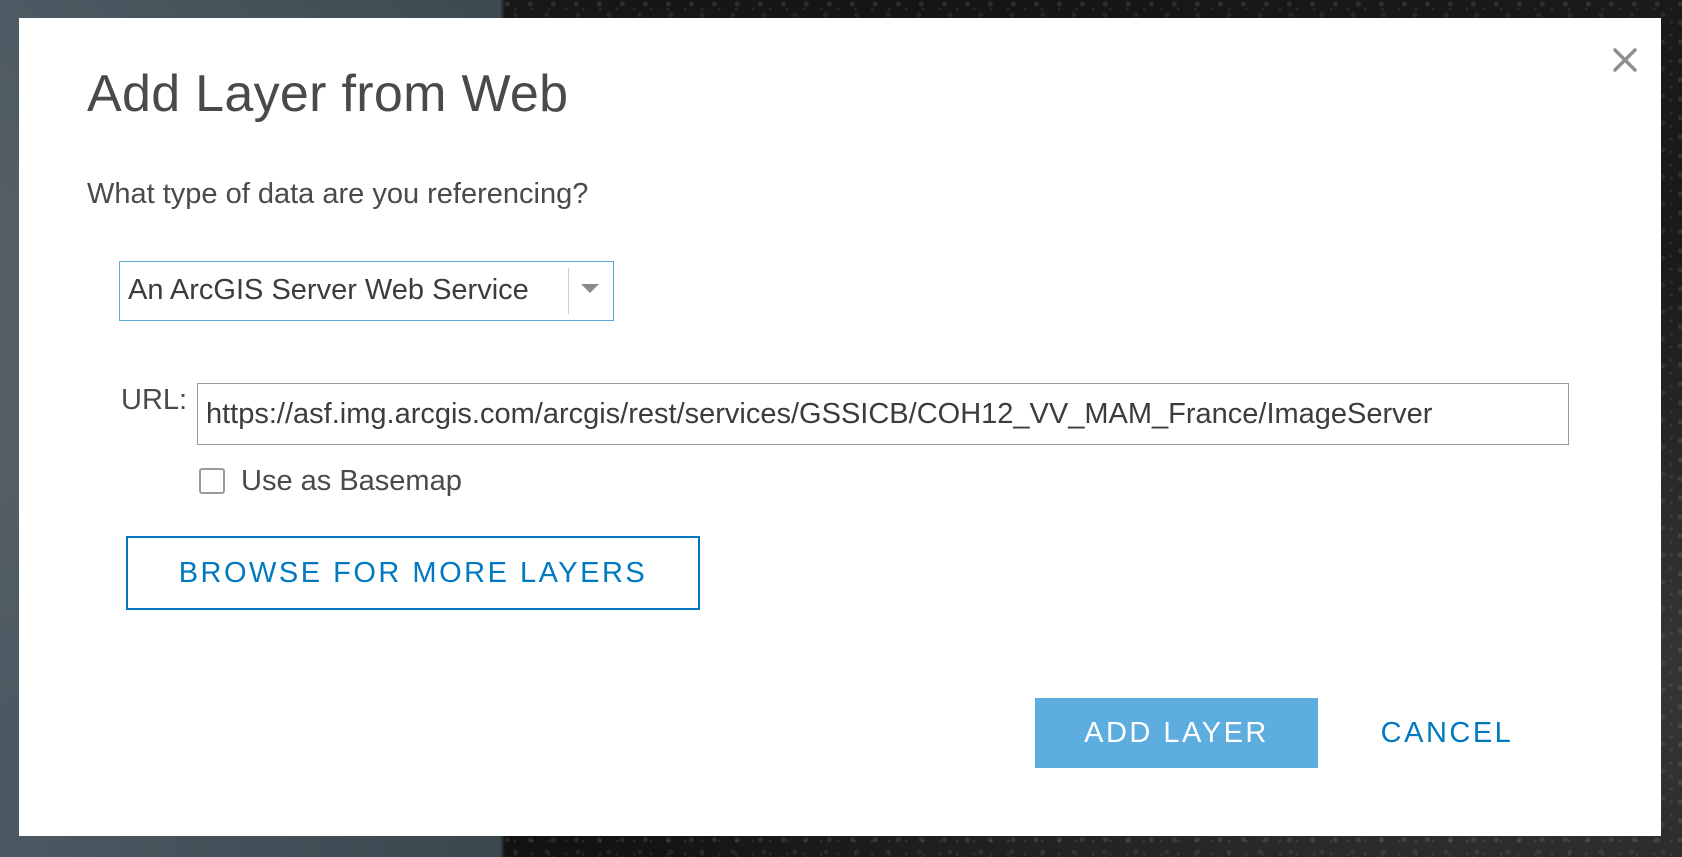 This screenshot has width=1682, height=857. Describe the element at coordinates (212, 481) in the screenshot. I see `use-as-basemap-checkbox` at that location.